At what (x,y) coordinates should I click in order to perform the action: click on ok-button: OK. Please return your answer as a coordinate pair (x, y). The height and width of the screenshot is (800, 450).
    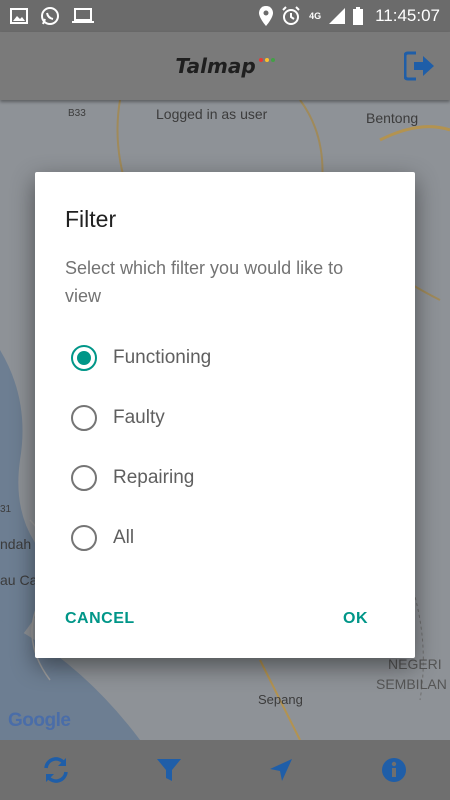
    Looking at the image, I should click on (355, 619).